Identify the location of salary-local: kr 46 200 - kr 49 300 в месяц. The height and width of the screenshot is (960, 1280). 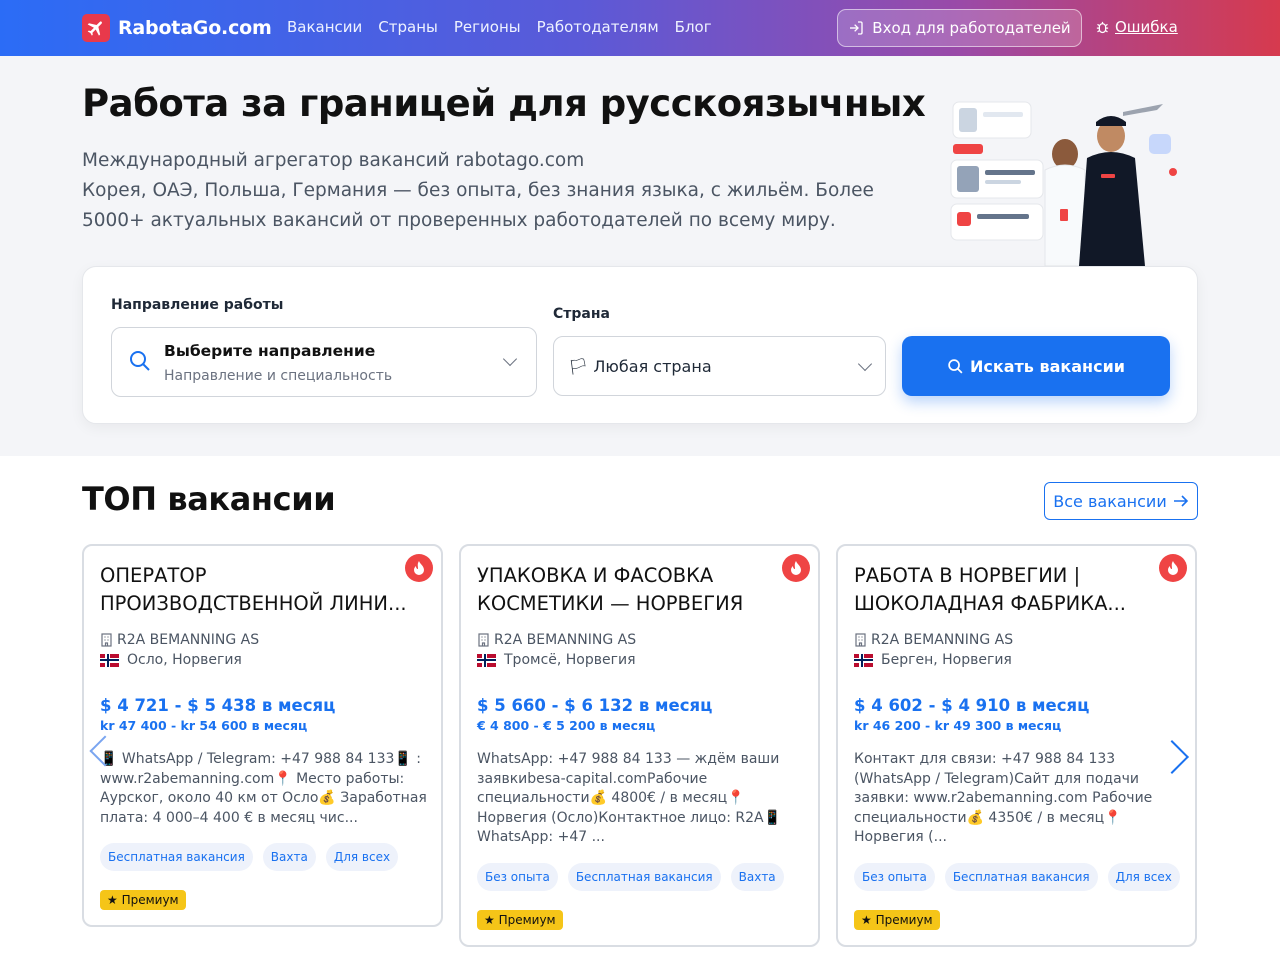
(958, 725).